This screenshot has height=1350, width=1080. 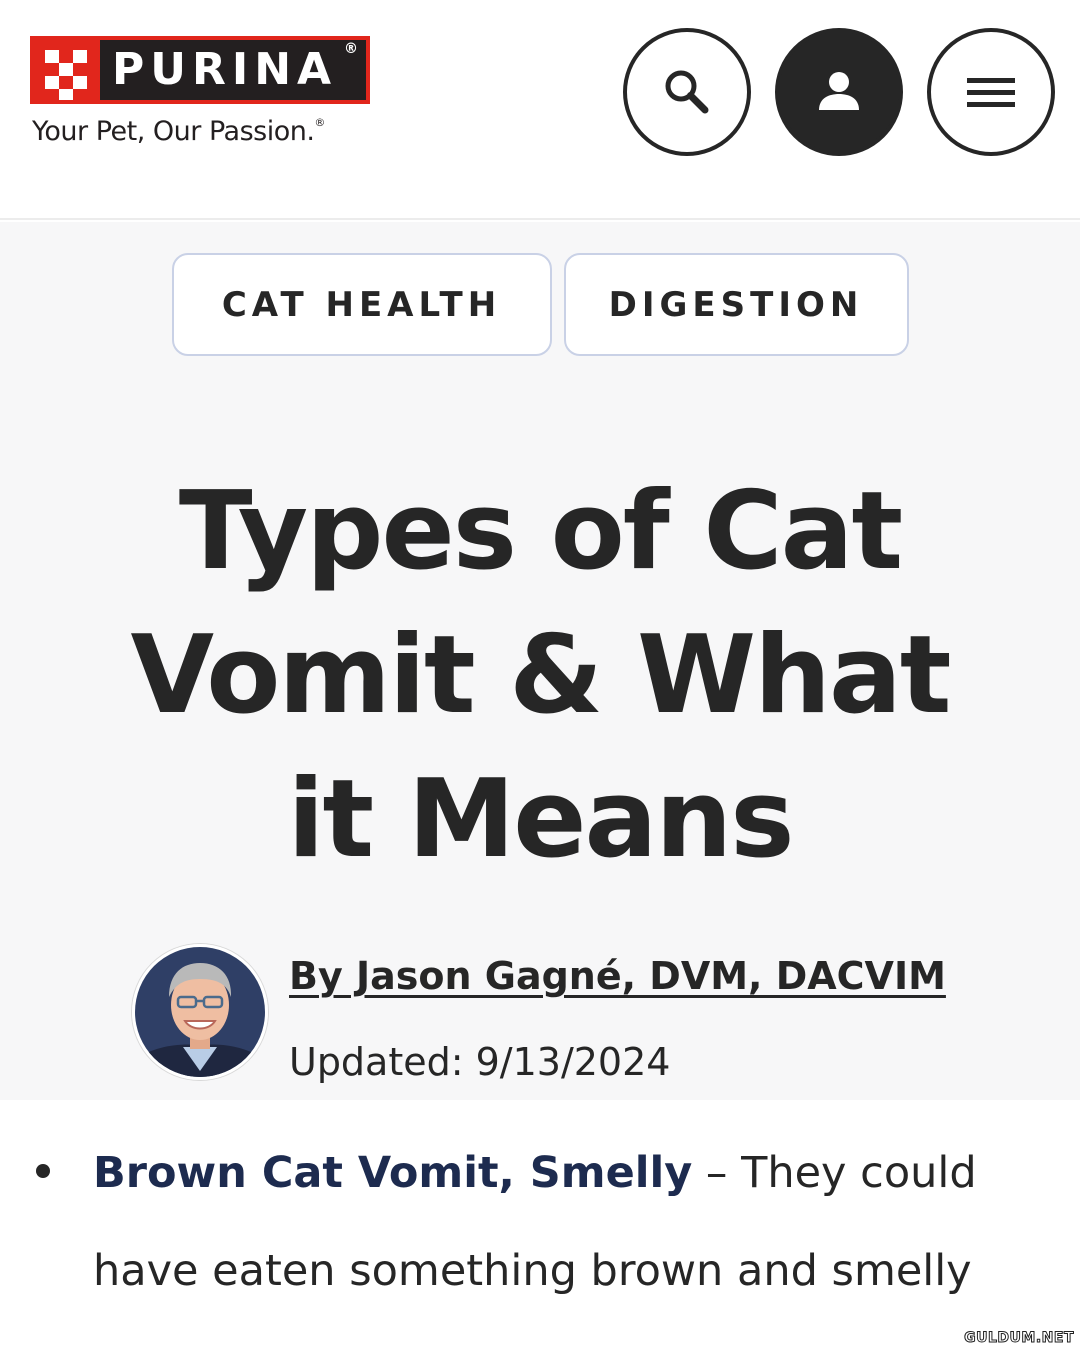 What do you see at coordinates (736, 304) in the screenshot?
I see `tag-digestion: DIGESTION` at bounding box center [736, 304].